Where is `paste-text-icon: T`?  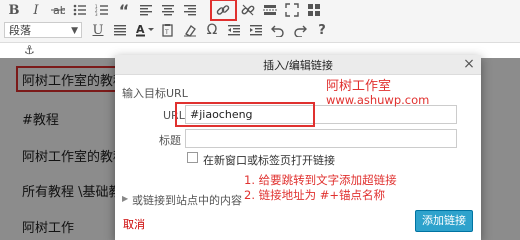 paste-text-icon: T is located at coordinates (168, 30).